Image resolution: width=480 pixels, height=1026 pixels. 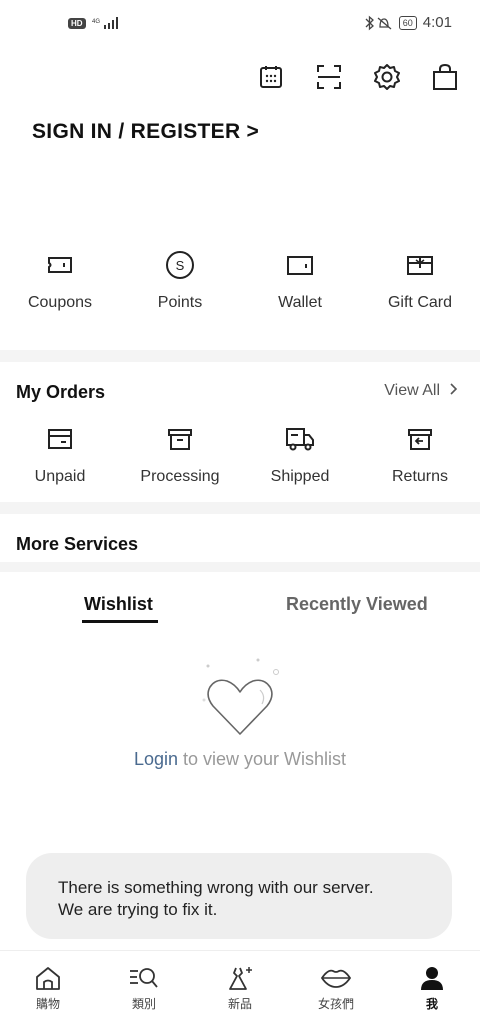 I want to click on nav-new: 新品, so click(x=240, y=988).